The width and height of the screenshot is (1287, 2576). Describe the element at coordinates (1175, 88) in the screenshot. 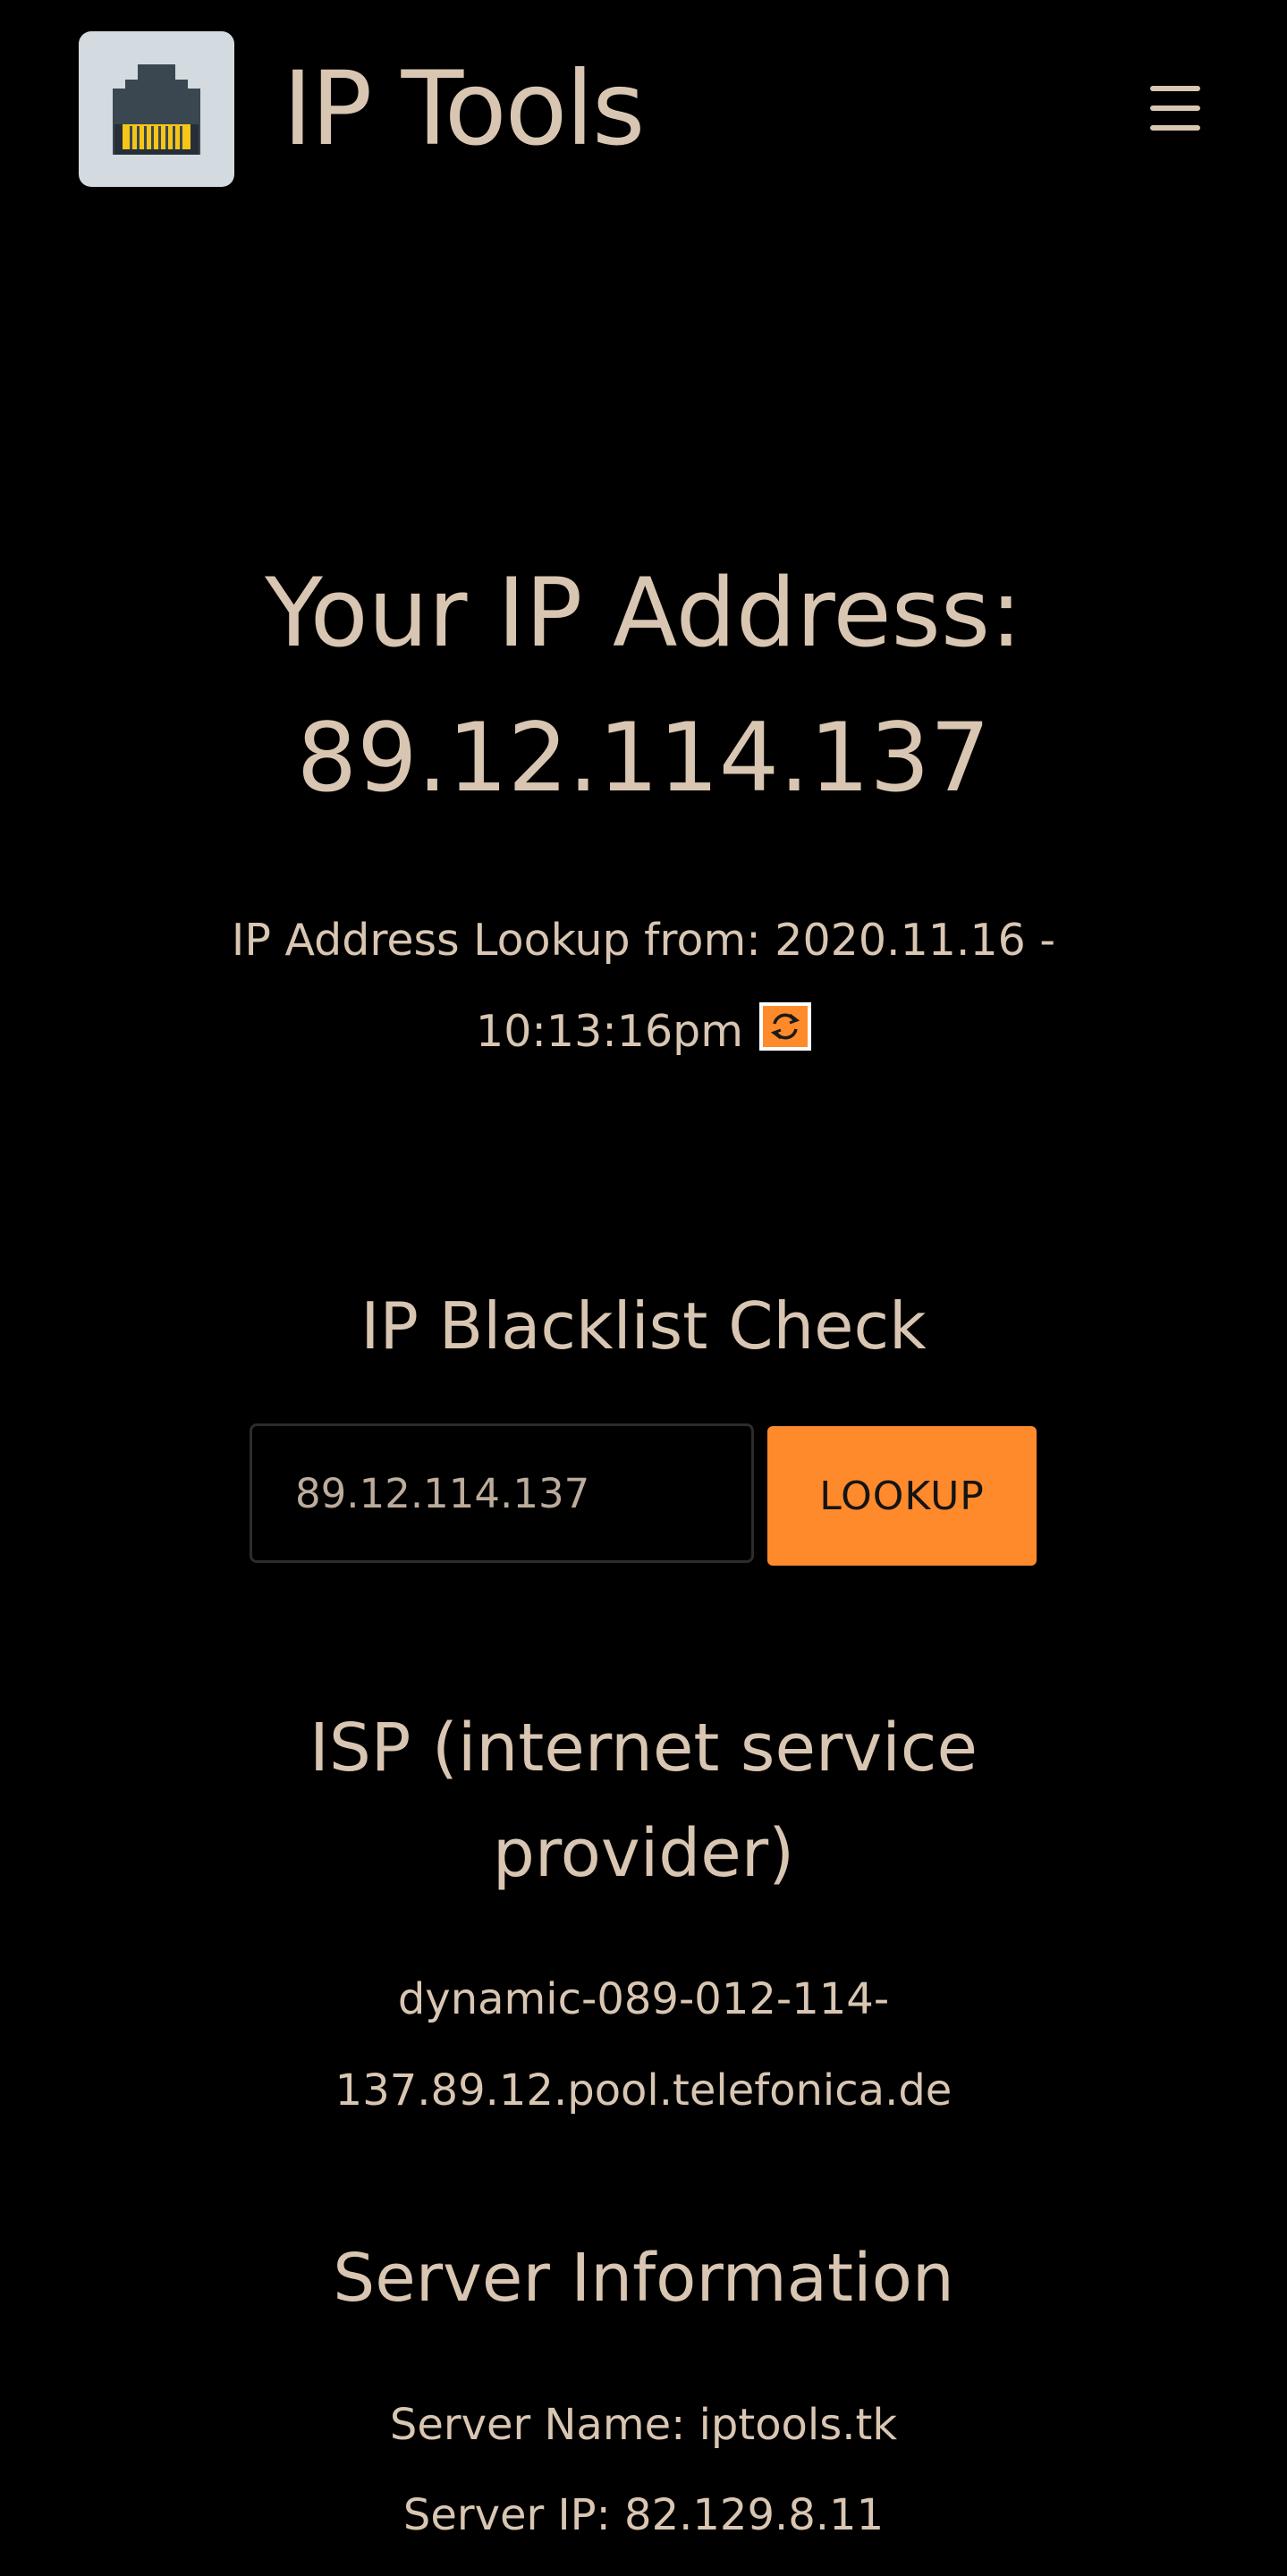

I see `hamburger-menu-icon` at that location.